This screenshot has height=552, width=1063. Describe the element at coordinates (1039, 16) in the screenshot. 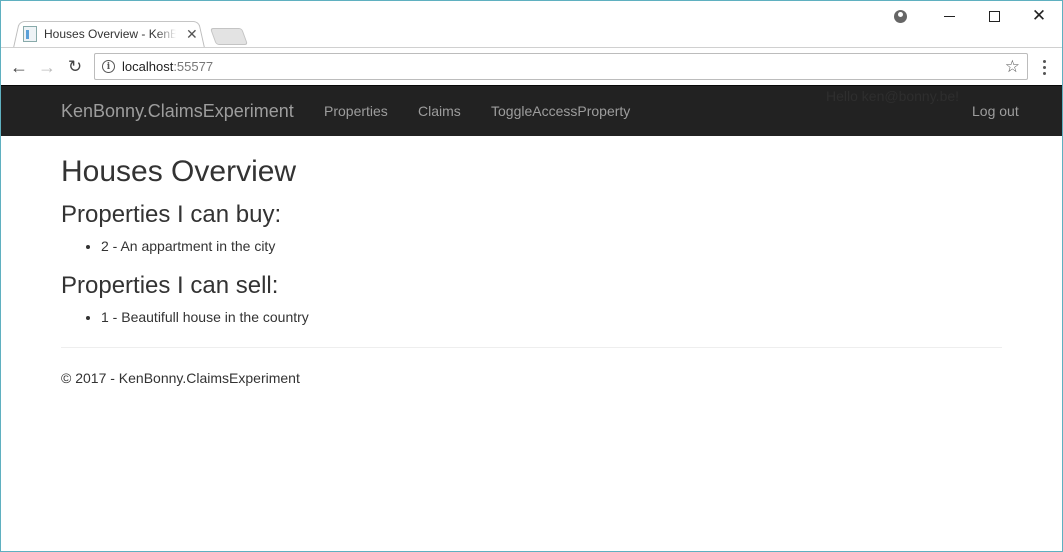

I see `close-window-icon: ✕` at that location.